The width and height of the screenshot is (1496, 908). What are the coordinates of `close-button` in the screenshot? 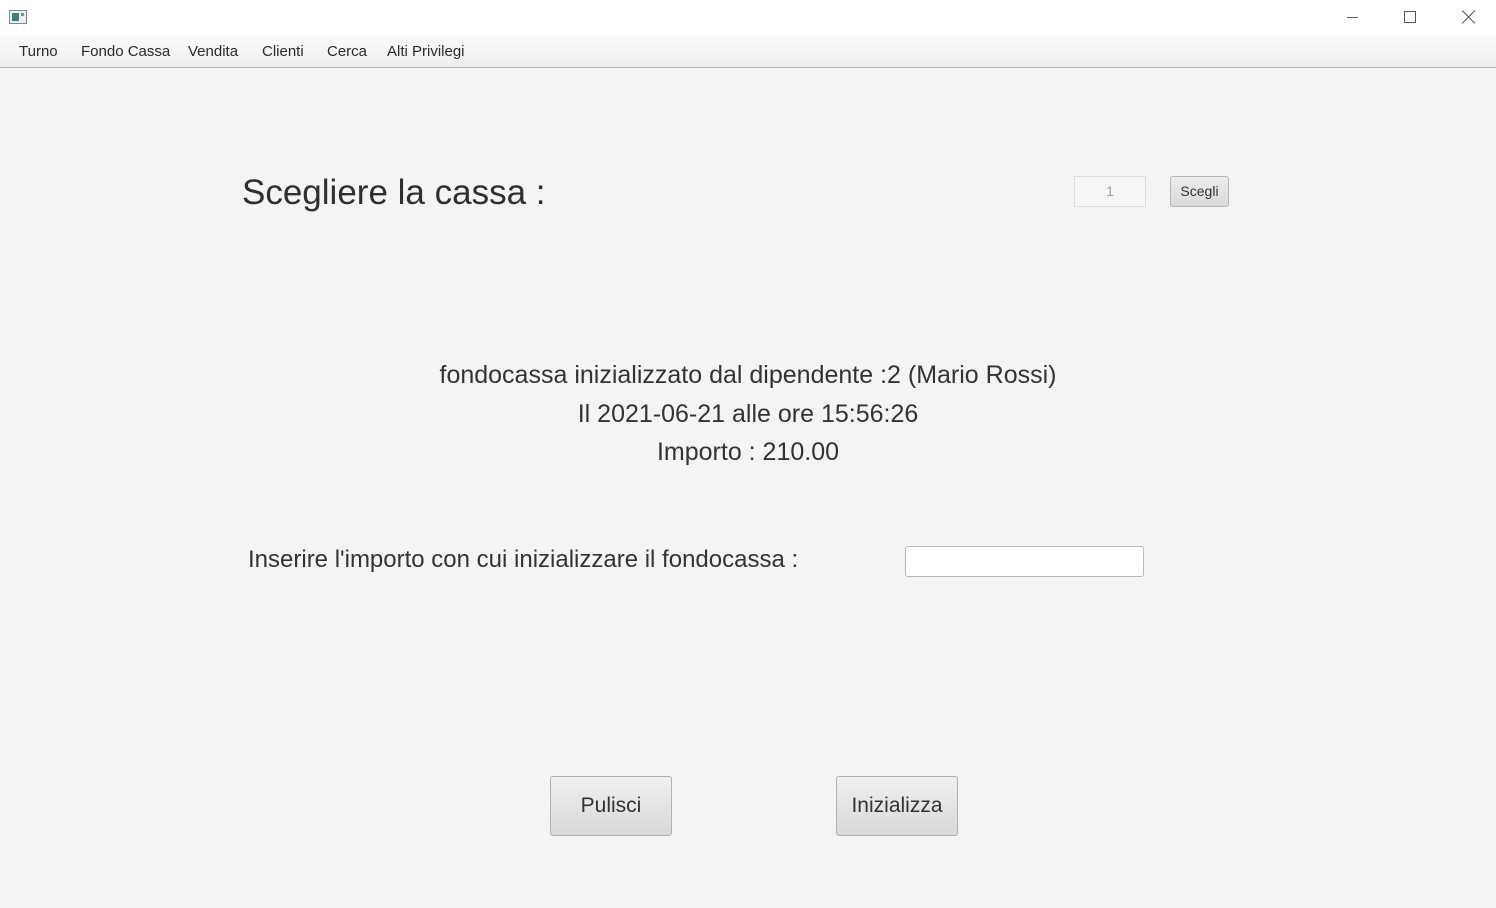 It's located at (1469, 17).